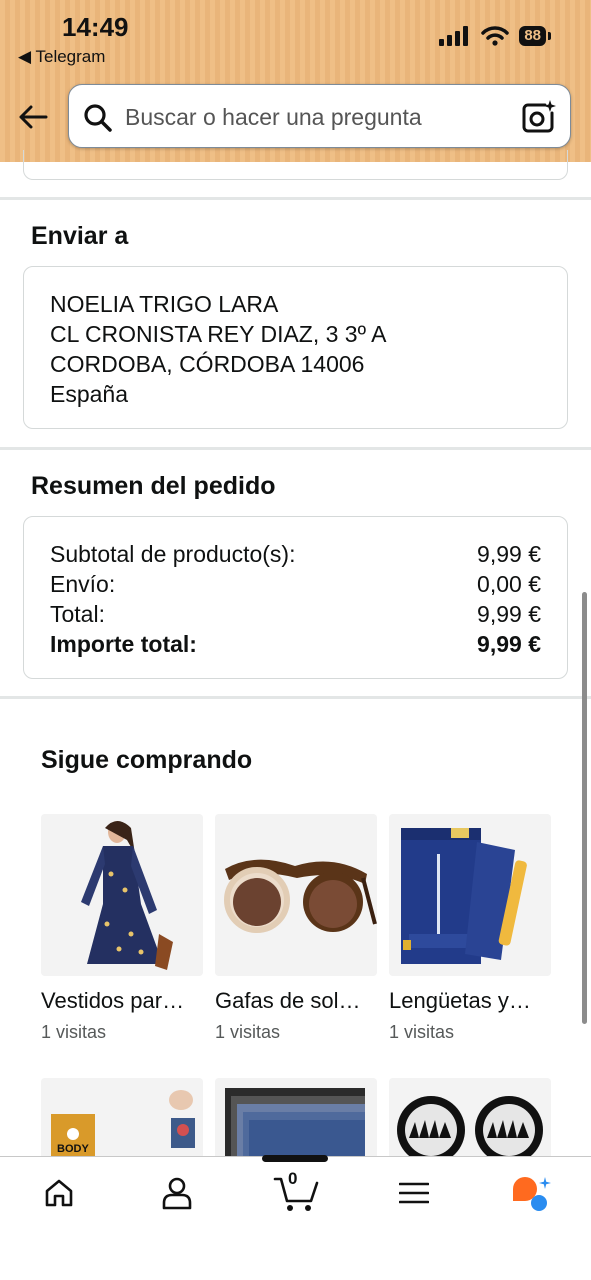  Describe the element at coordinates (470, 1123) in the screenshot. I see `product-image-mirrors` at that location.